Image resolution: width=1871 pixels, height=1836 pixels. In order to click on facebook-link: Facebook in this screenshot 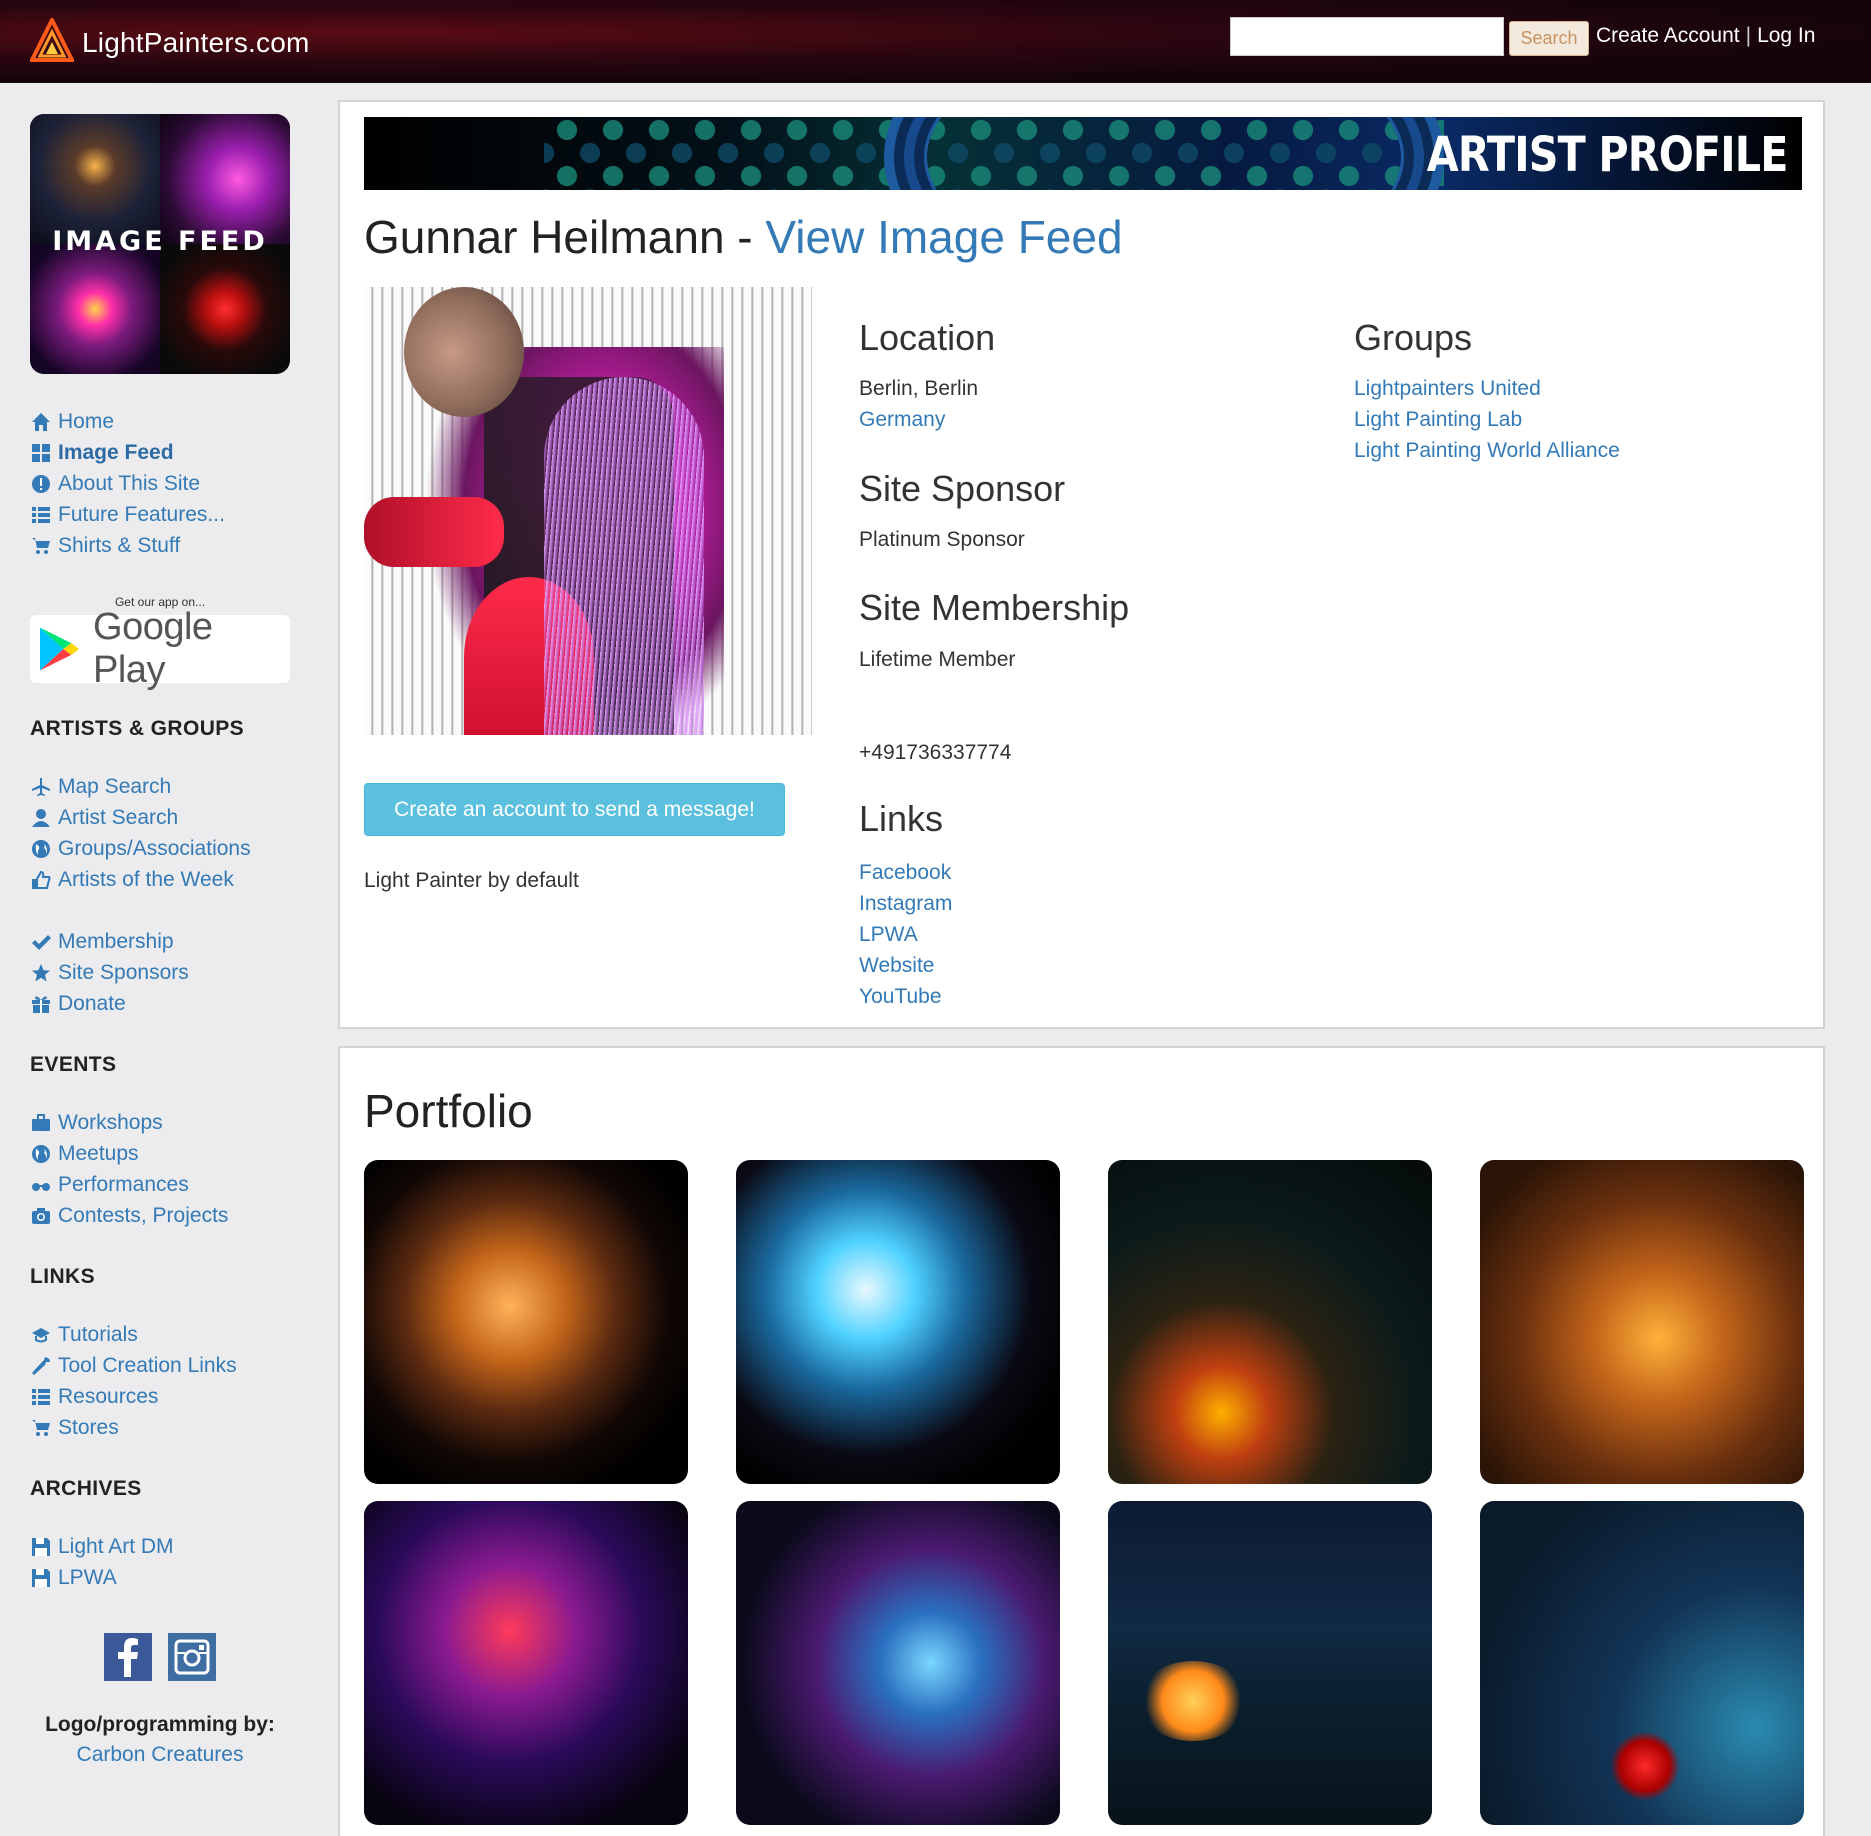, I will do `click(905, 872)`.